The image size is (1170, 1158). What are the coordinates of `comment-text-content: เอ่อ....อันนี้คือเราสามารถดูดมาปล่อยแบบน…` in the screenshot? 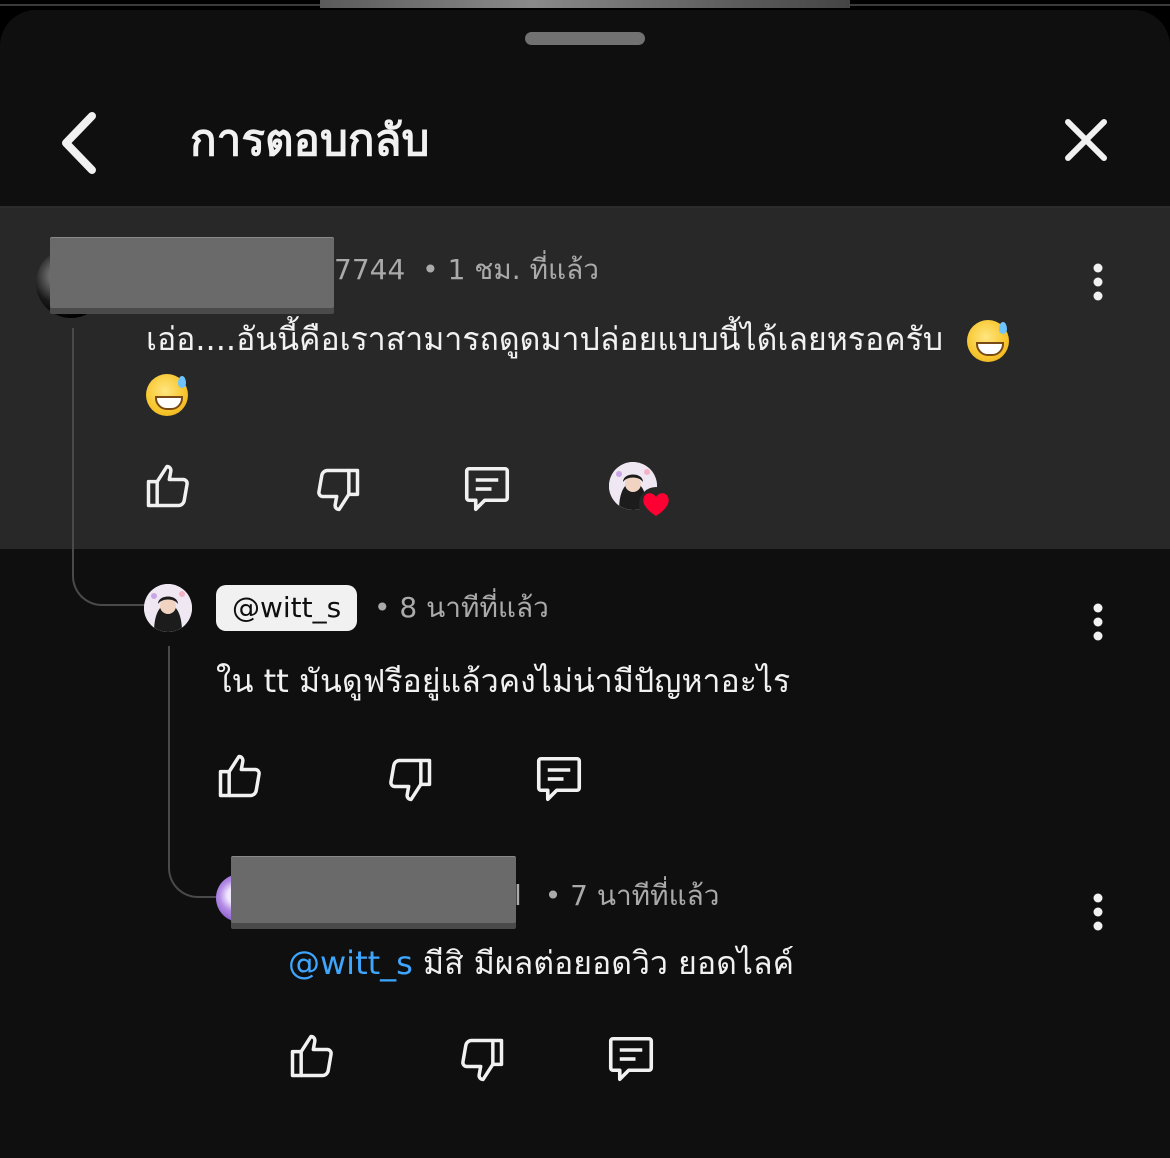 It's located at (545, 339).